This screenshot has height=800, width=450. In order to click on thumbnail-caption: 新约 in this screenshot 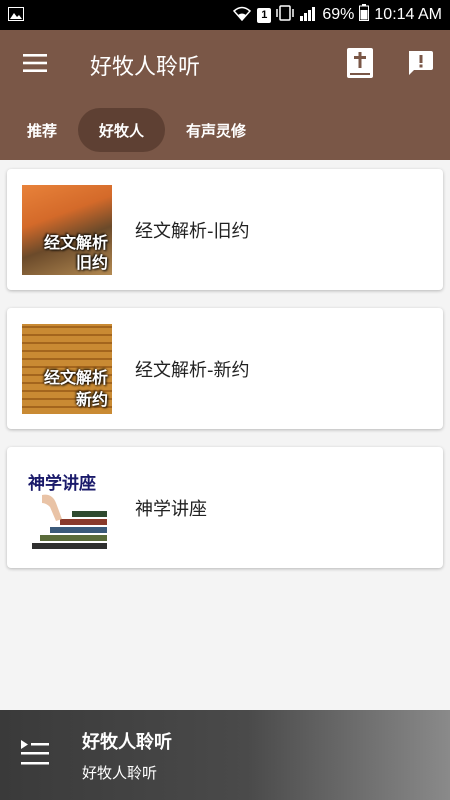, I will do `click(91, 399)`.